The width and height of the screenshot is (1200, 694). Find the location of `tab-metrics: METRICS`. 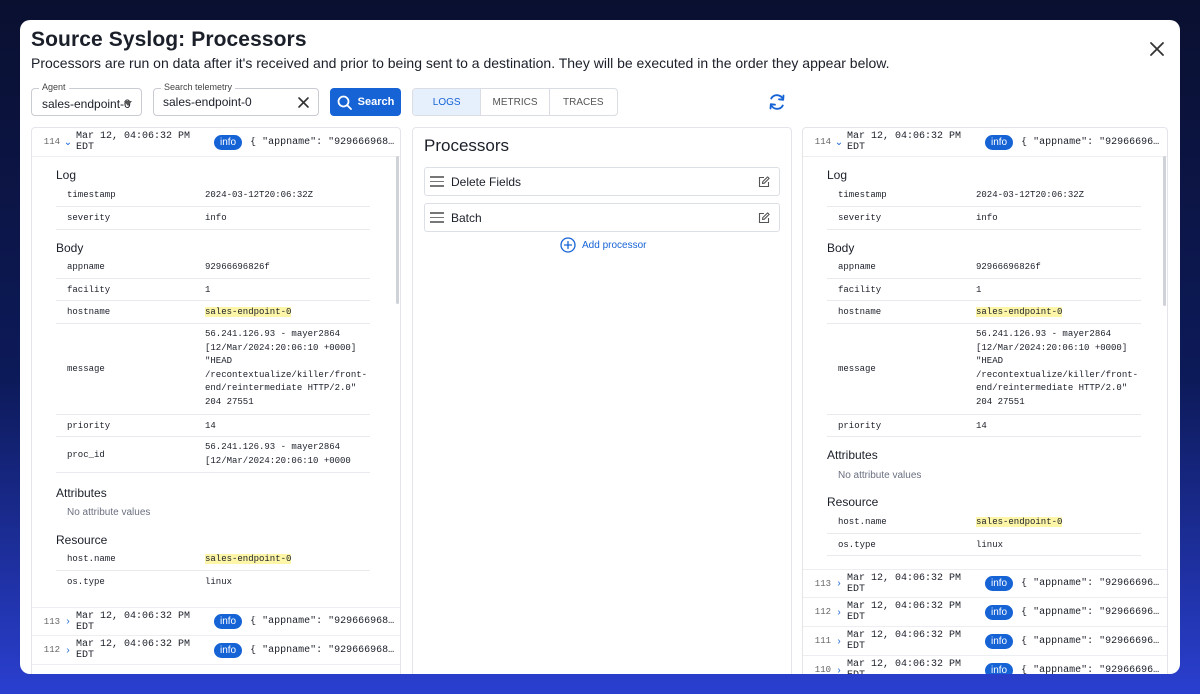

tab-metrics: METRICS is located at coordinates (515, 102).